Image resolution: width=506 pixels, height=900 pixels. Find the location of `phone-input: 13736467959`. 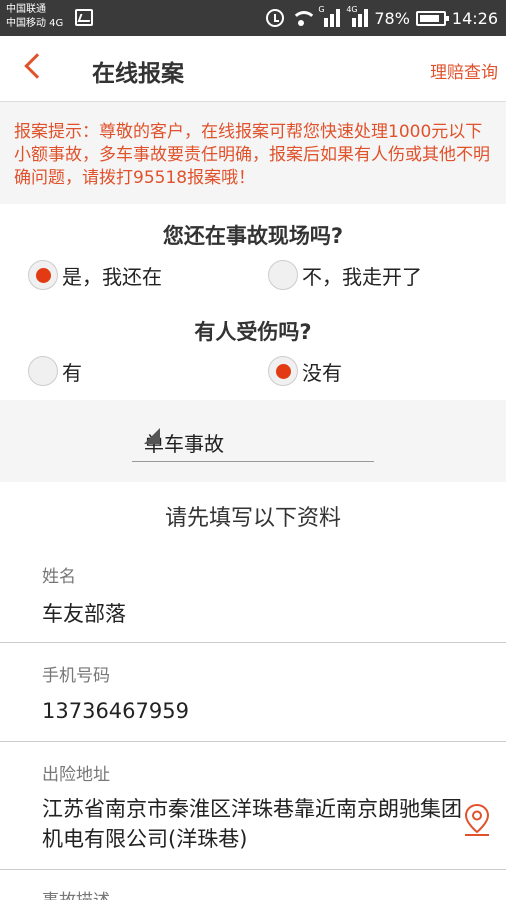

phone-input: 13736467959 is located at coordinates (115, 711).